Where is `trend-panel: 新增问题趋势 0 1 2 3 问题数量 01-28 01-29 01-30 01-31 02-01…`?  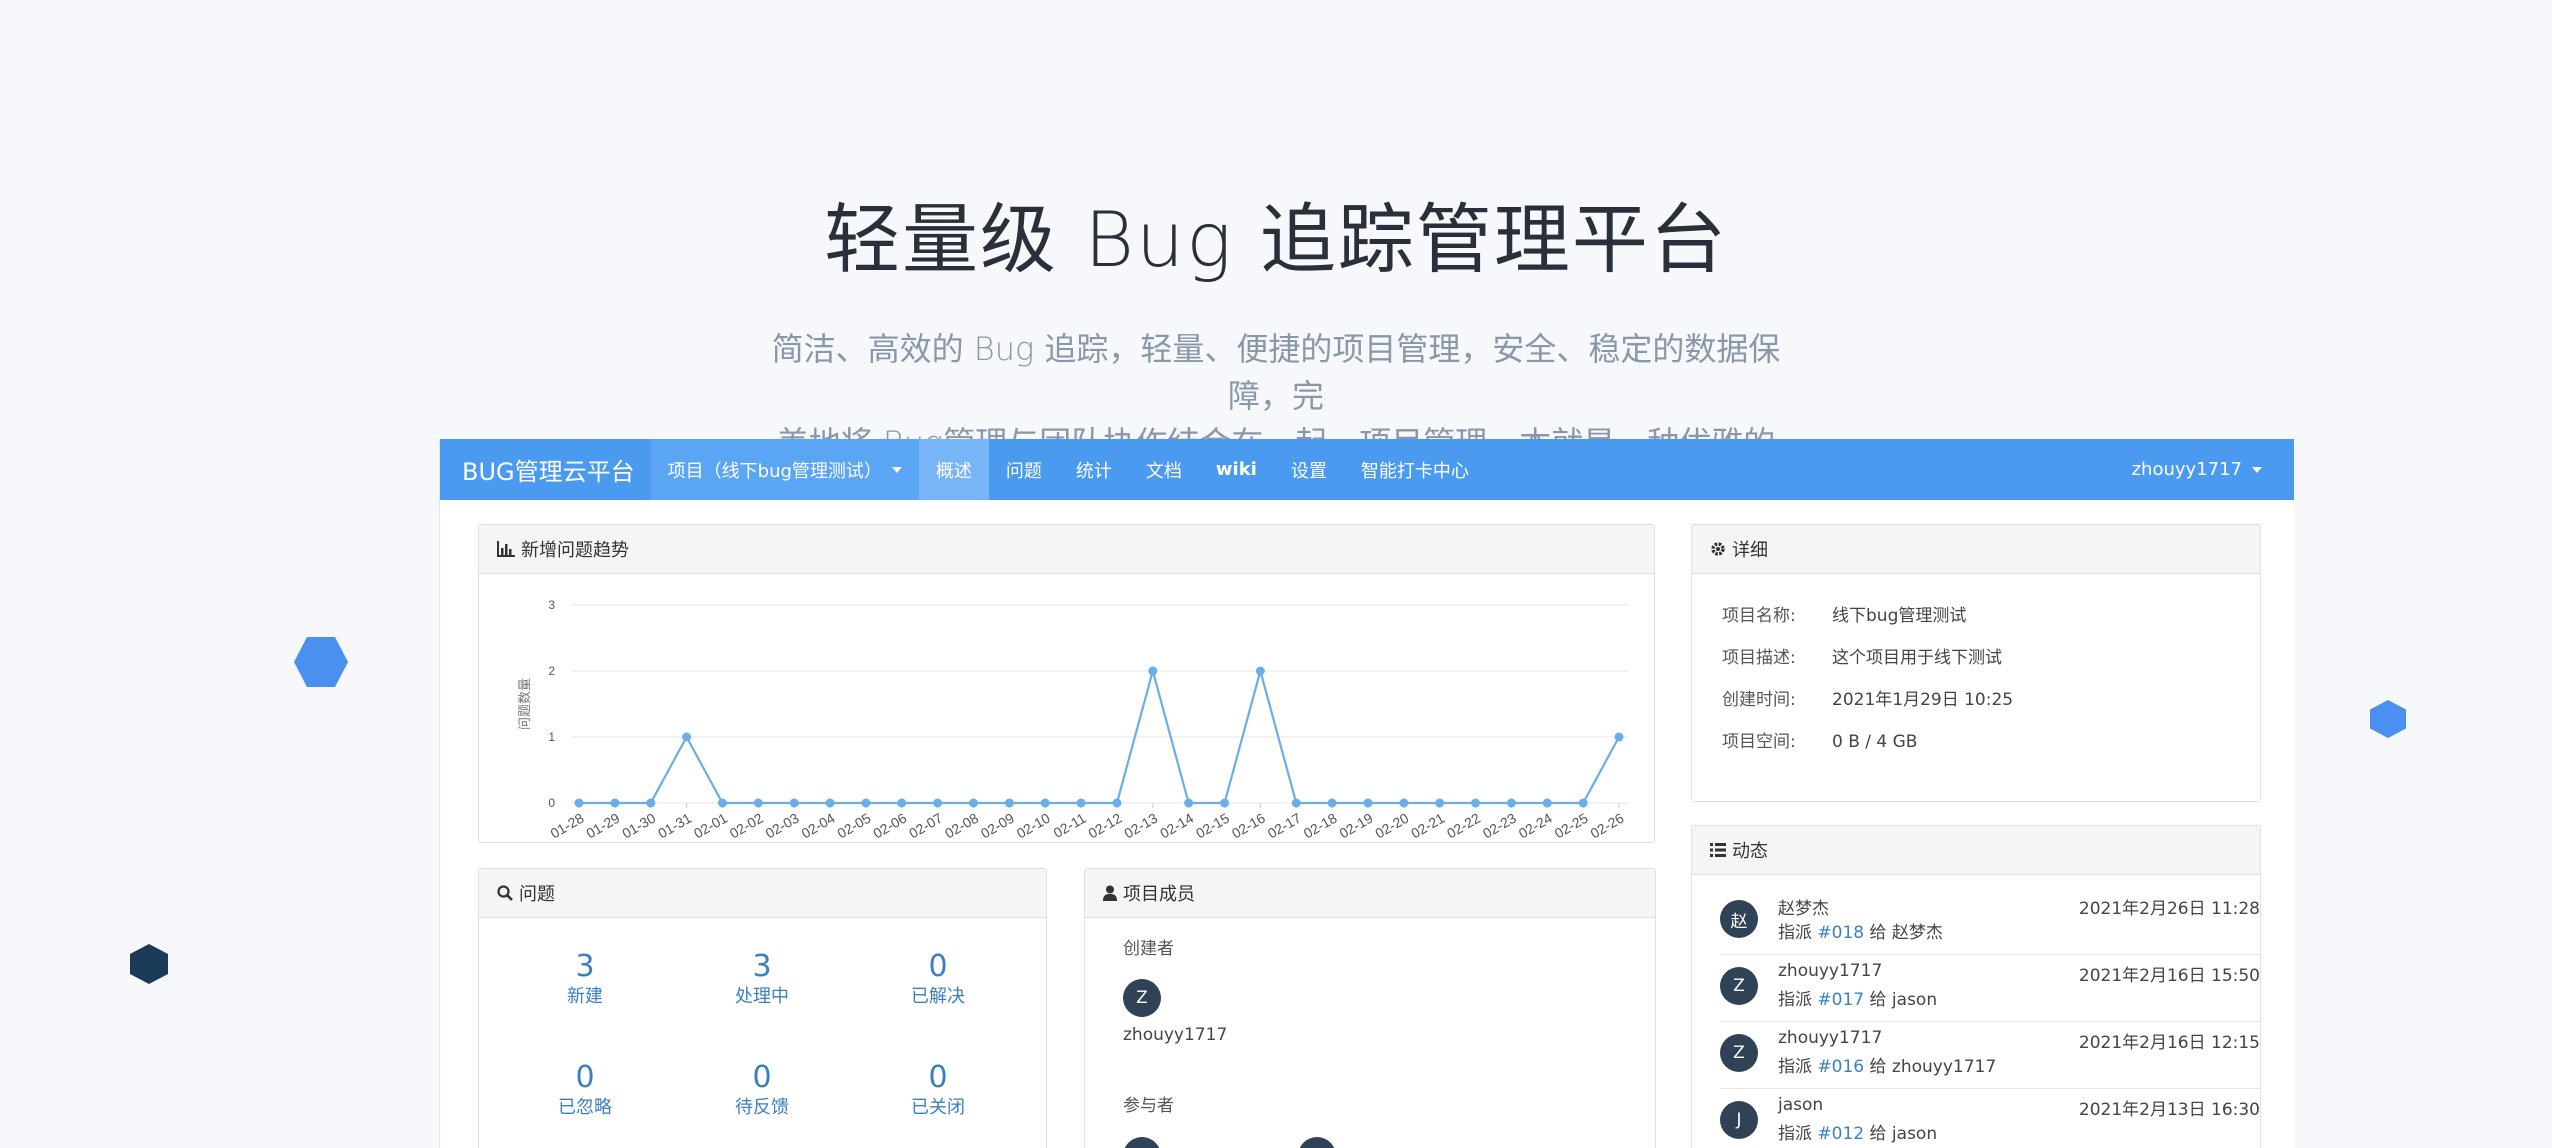 trend-panel: 新增问题趋势 0 1 2 3 问题数量 01-28 01-29 01-30 01-31 02-01… is located at coordinates (1066, 683).